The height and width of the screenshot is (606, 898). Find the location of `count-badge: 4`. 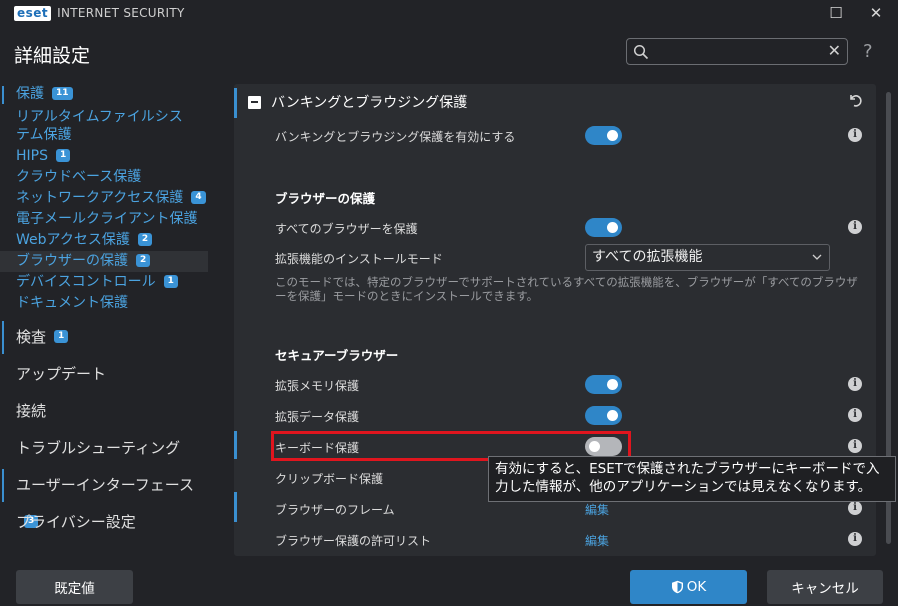

count-badge: 4 is located at coordinates (198, 197).